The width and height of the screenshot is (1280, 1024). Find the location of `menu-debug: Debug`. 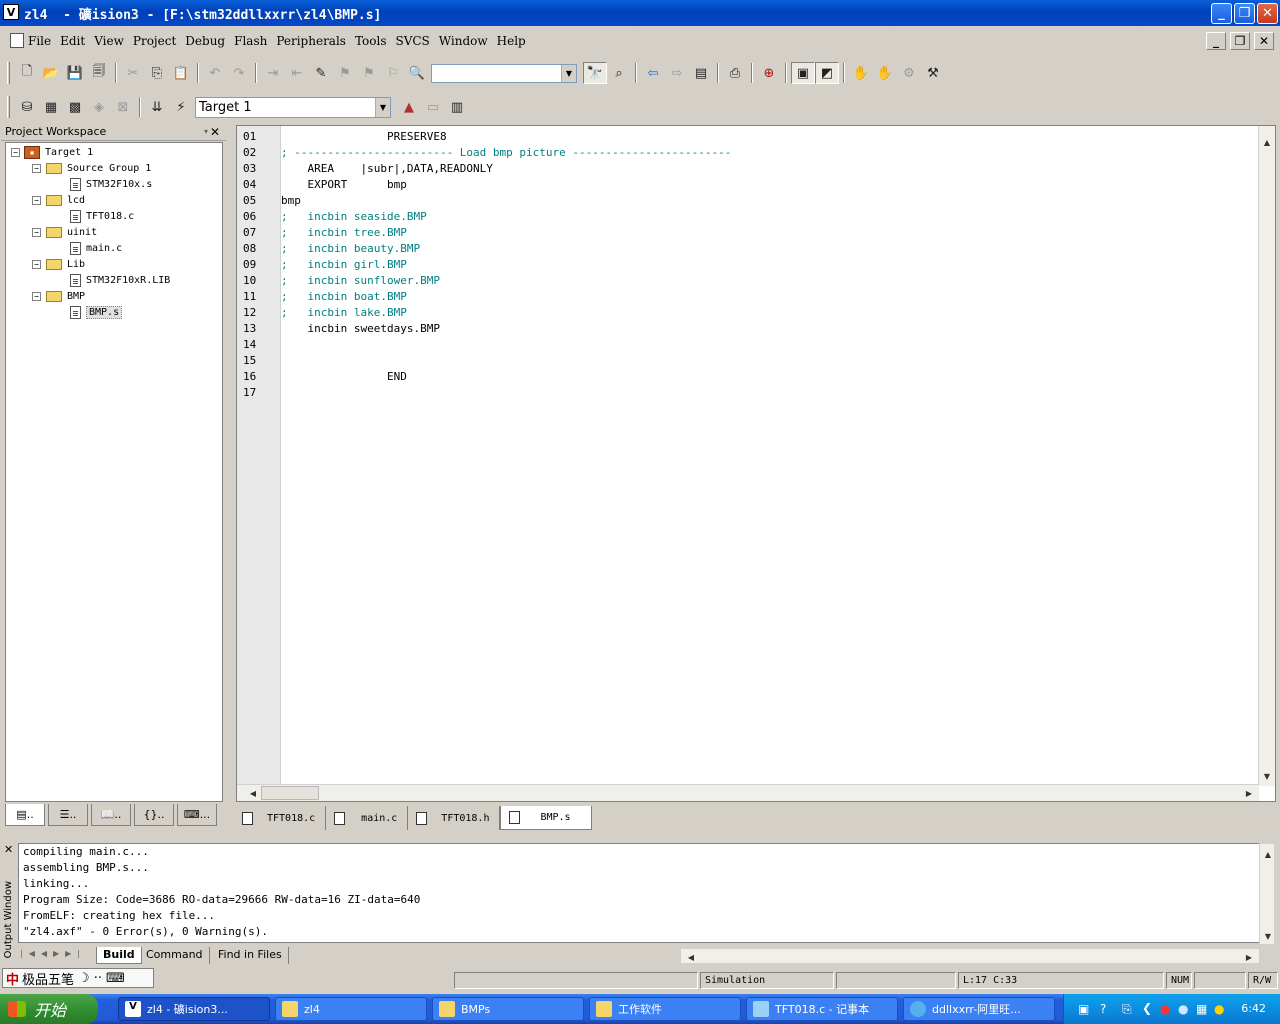

menu-debug: Debug is located at coordinates (205, 41).